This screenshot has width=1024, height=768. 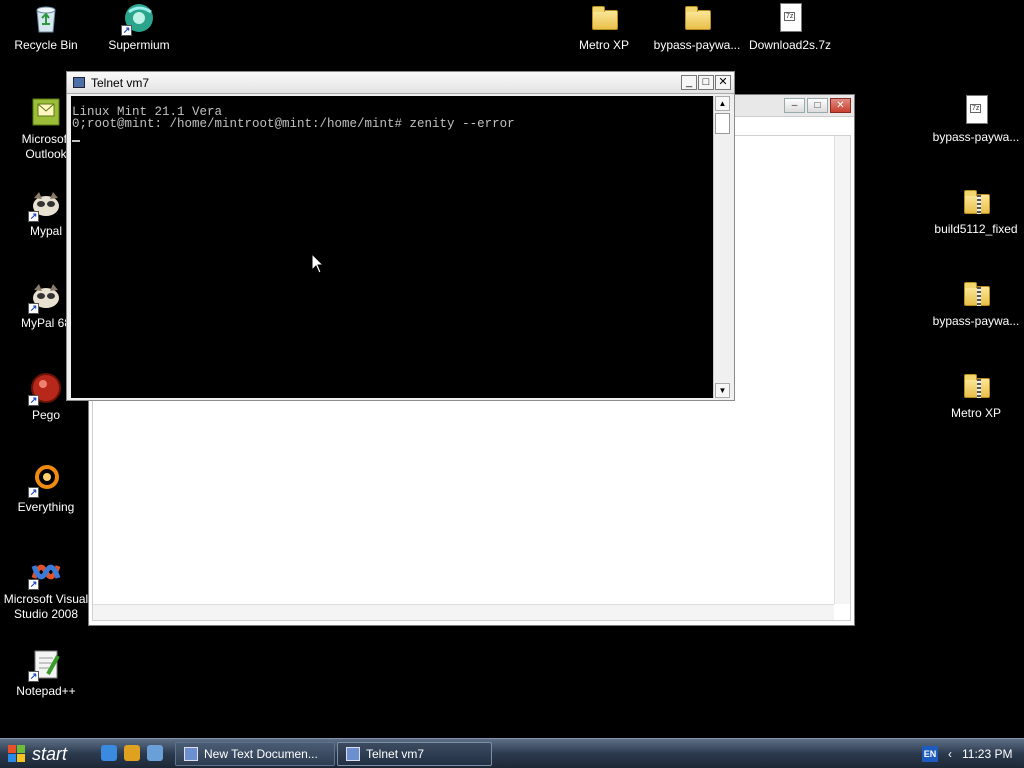 What do you see at coordinates (50, 753) in the screenshot?
I see `start-label: start` at bounding box center [50, 753].